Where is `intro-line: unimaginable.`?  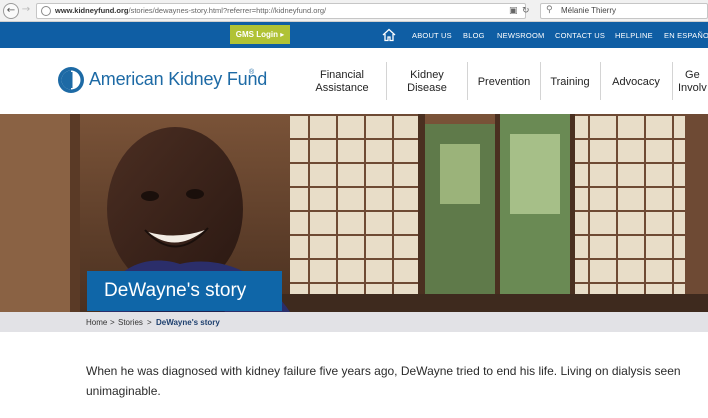 intro-line: unimaginable. is located at coordinates (123, 391).